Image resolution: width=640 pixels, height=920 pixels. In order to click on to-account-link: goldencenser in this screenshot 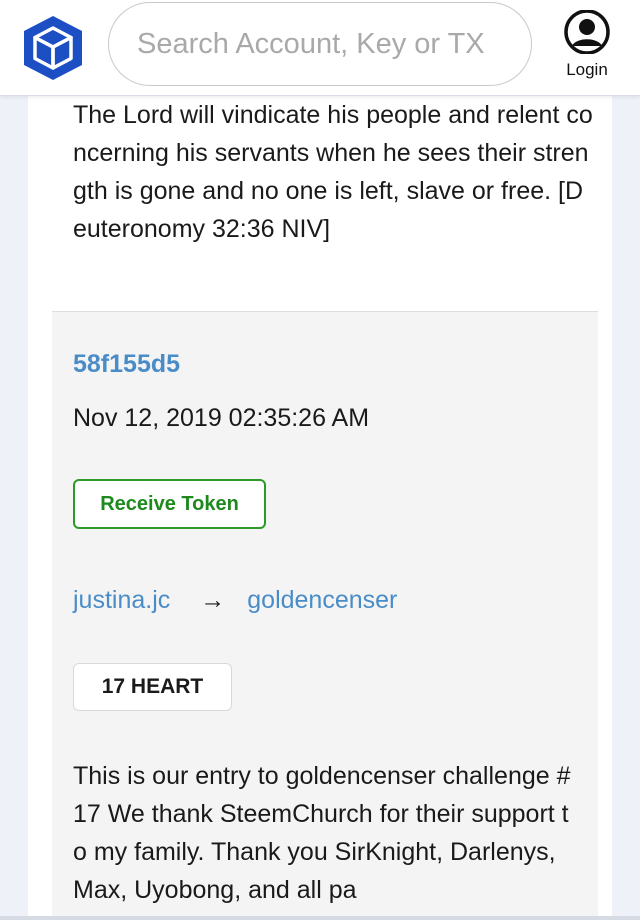, I will do `click(322, 600)`.